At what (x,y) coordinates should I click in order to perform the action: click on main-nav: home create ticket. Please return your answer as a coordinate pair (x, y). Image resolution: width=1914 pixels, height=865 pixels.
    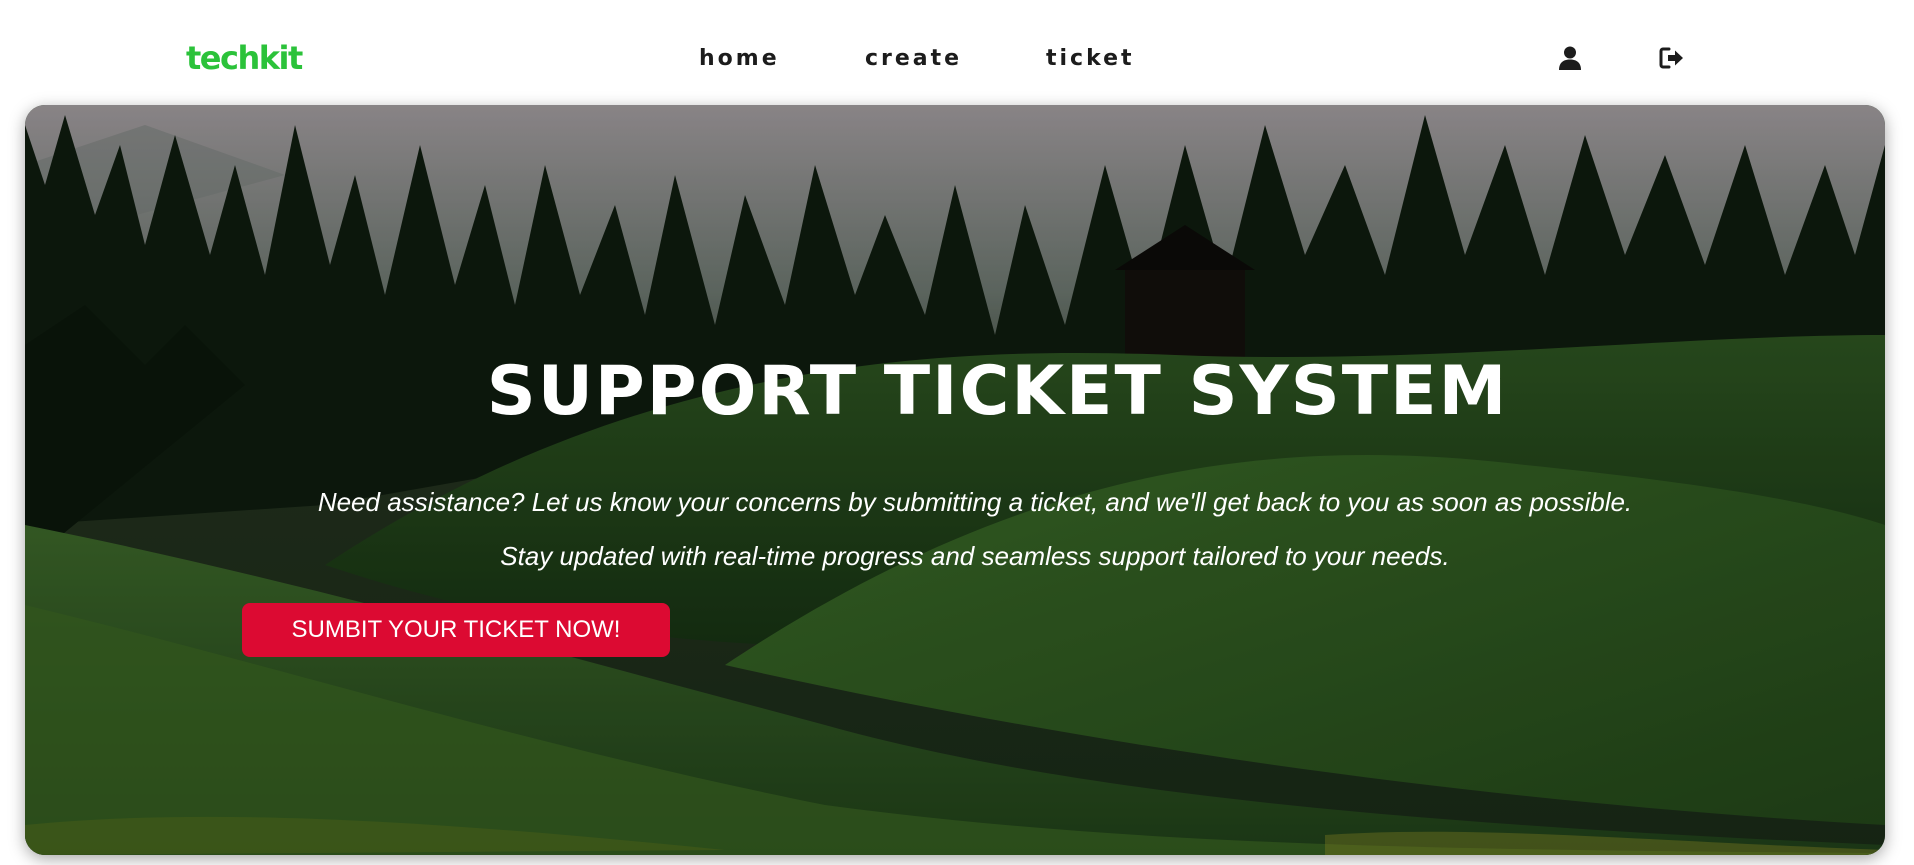
    Looking at the image, I should click on (957, 59).